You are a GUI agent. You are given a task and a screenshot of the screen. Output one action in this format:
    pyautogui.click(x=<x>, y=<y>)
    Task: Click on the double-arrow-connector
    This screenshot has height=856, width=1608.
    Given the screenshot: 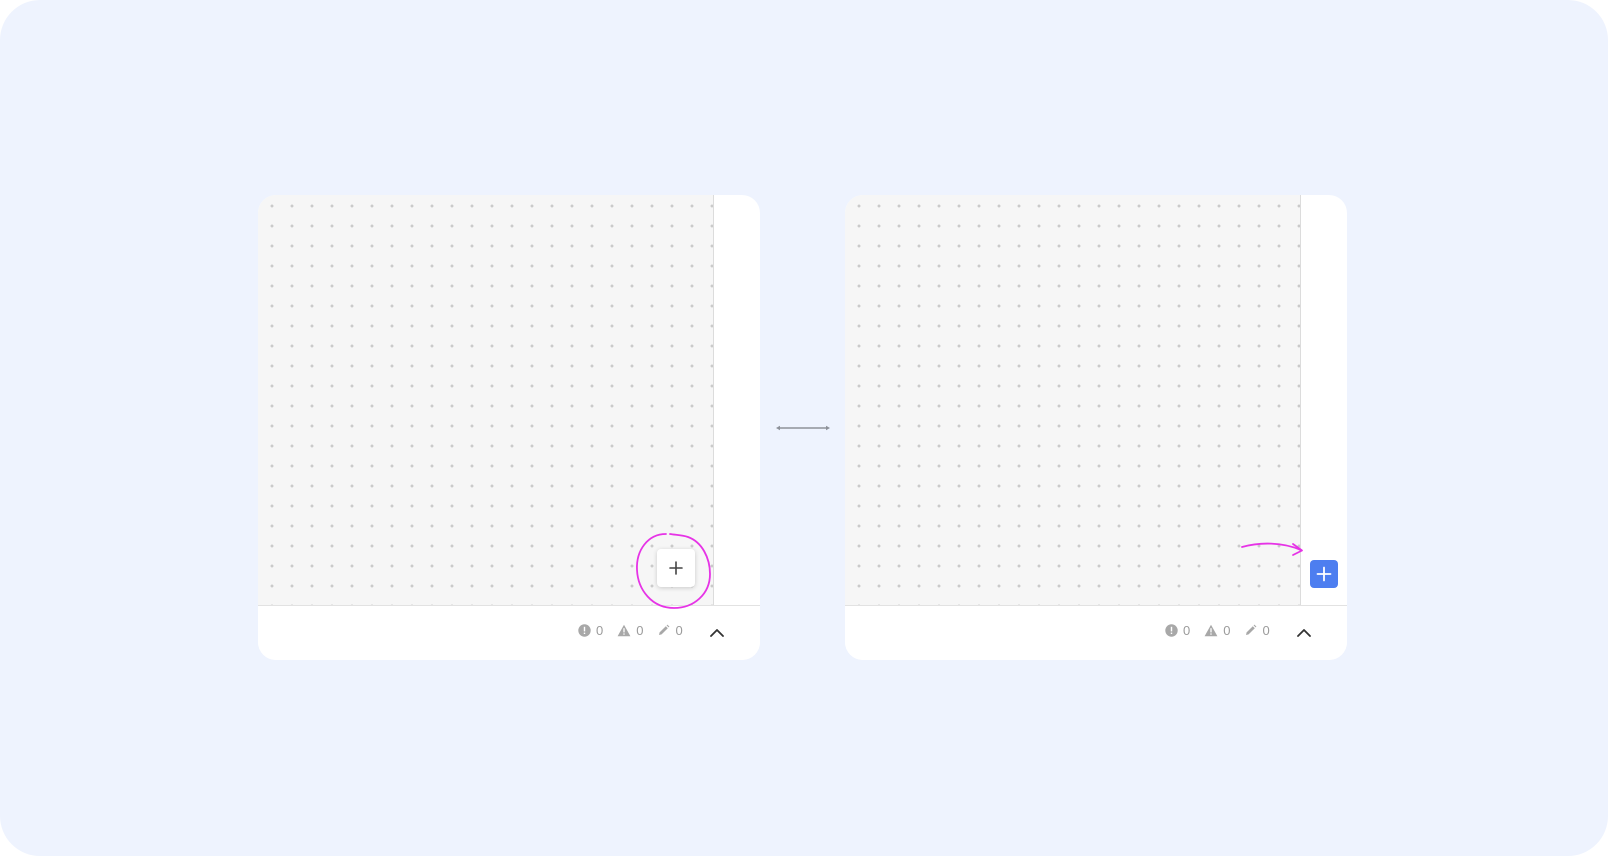 What is the action you would take?
    pyautogui.click(x=803, y=428)
    